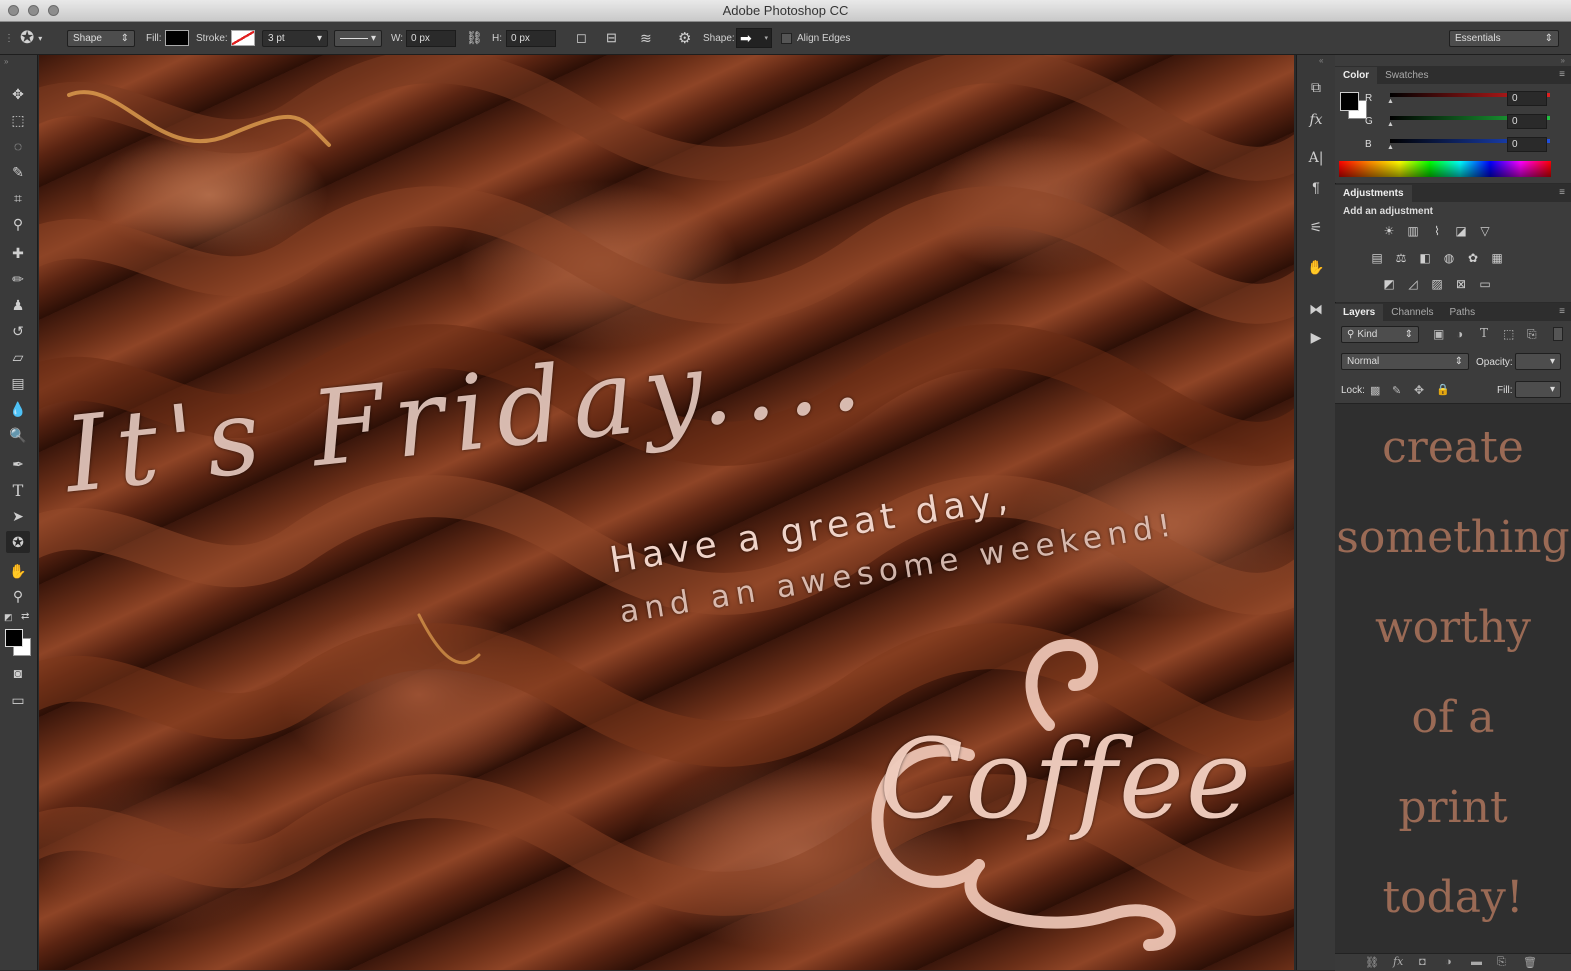 The height and width of the screenshot is (971, 1571). What do you see at coordinates (1316, 120) in the screenshot?
I see `layer-style-icon: fx` at bounding box center [1316, 120].